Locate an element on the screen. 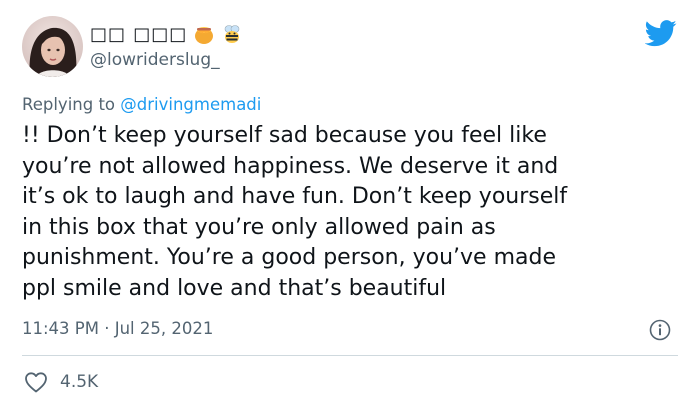  replying-to-label: Replying to is located at coordinates (71, 104).